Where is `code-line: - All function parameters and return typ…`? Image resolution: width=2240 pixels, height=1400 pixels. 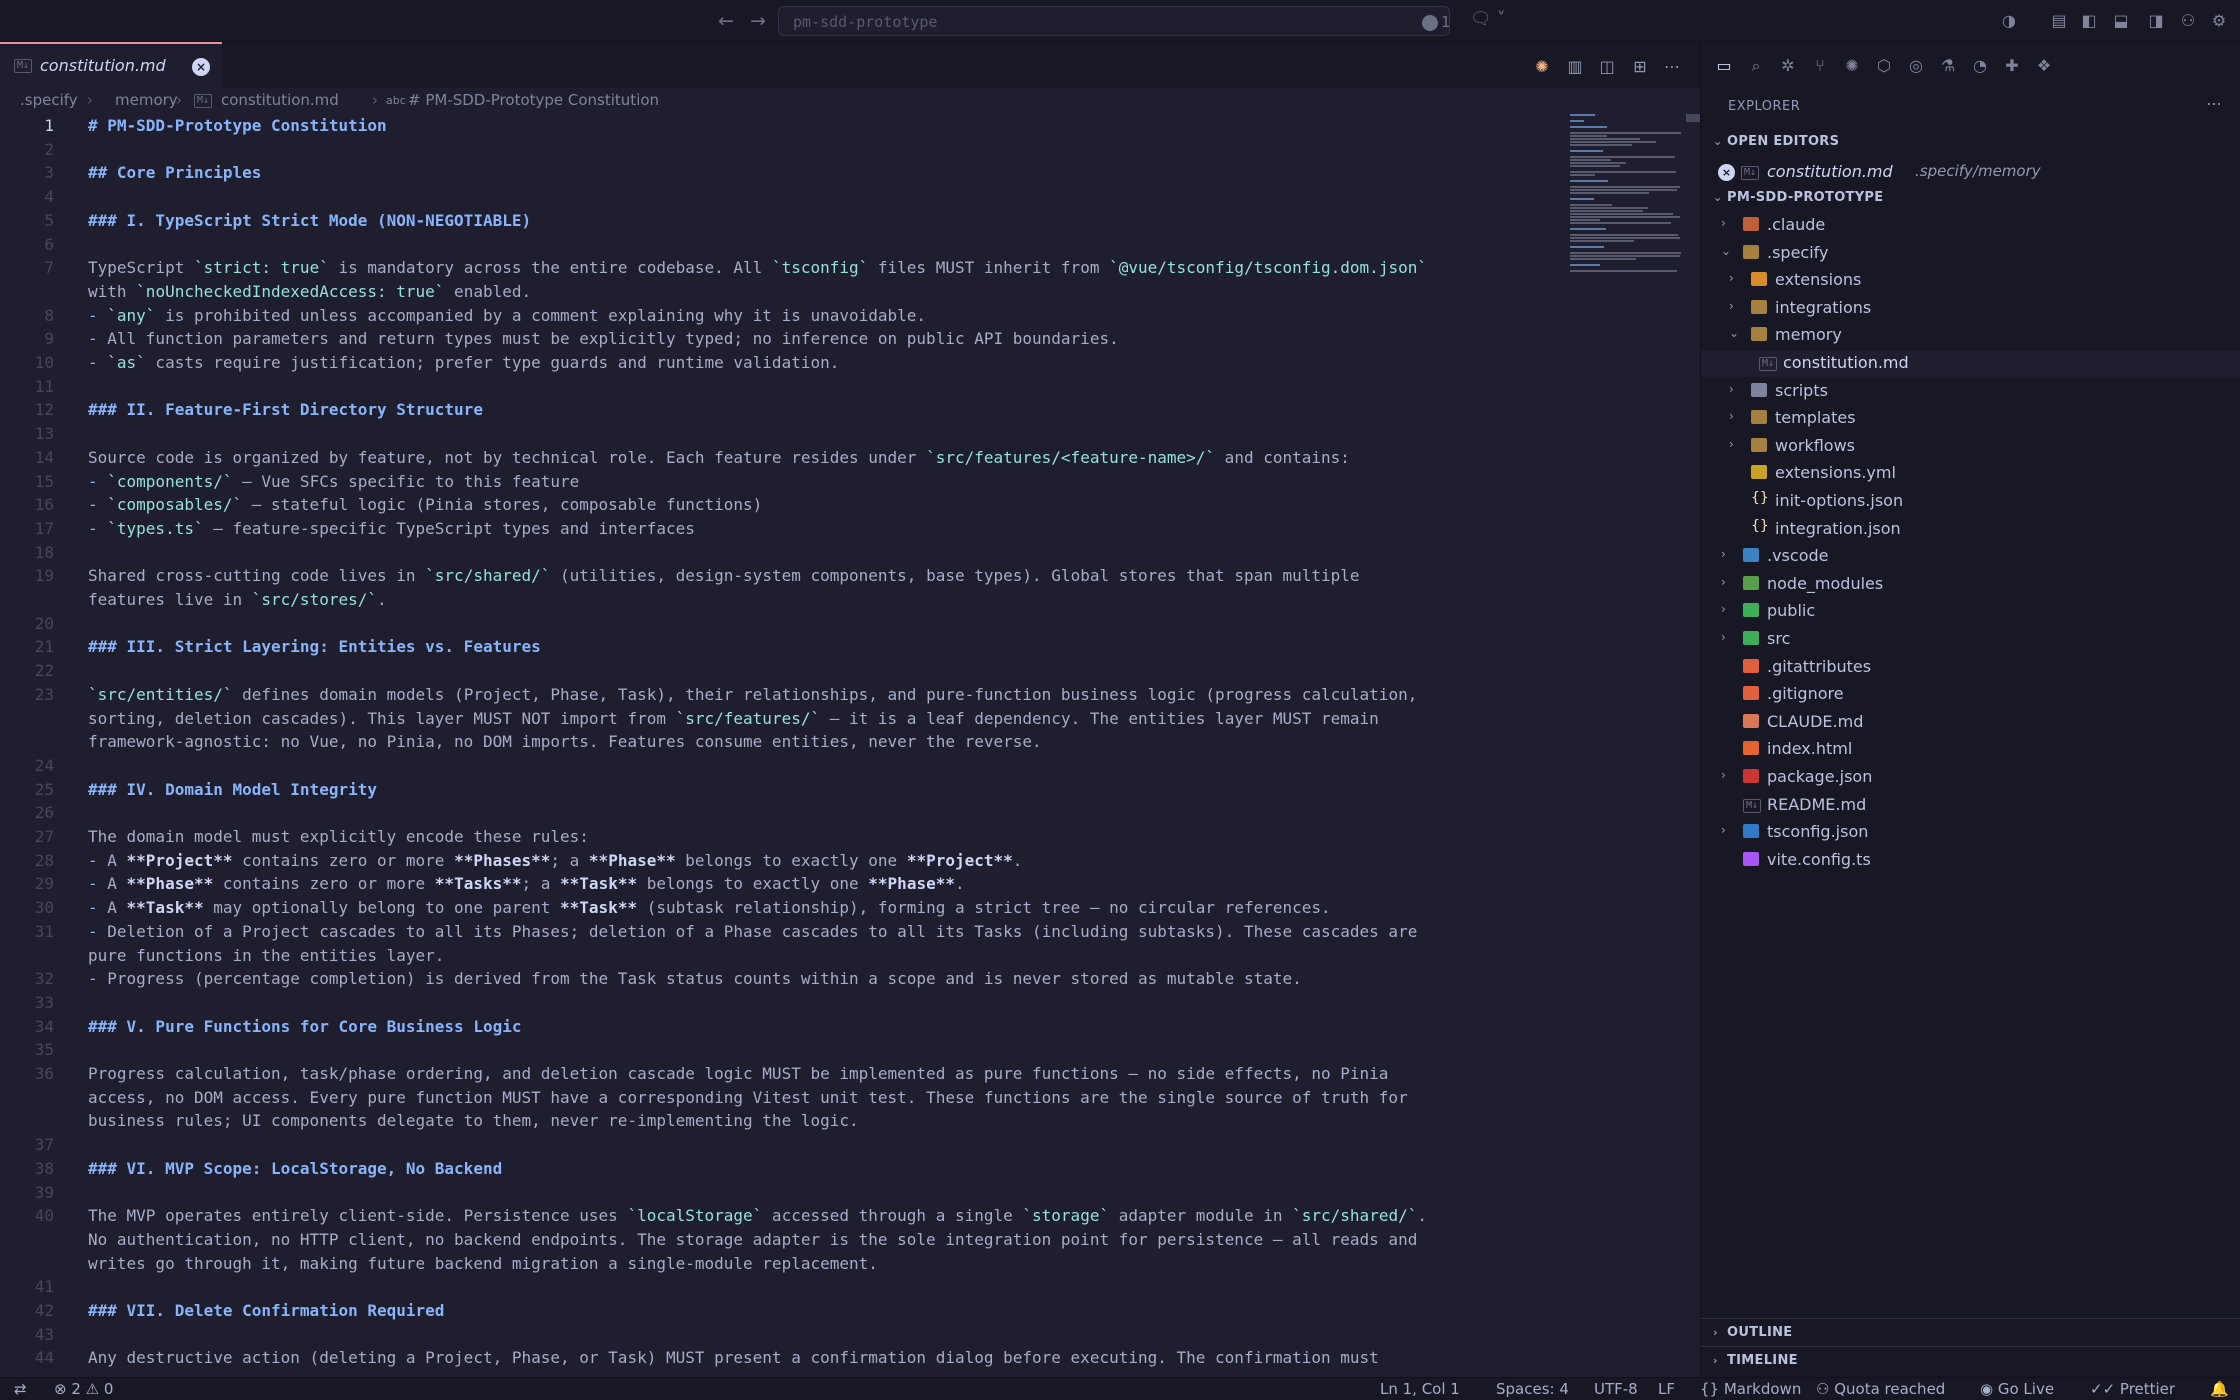
code-line: - All function parameters and return typ… is located at coordinates (603, 339).